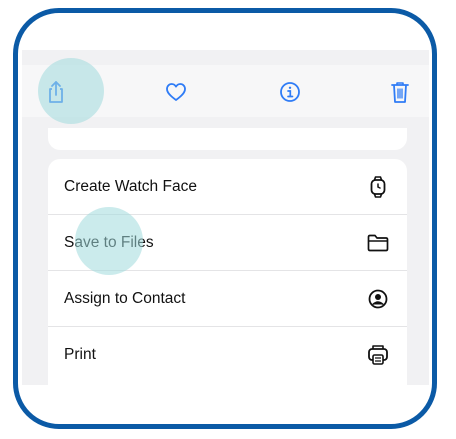 The height and width of the screenshot is (439, 456). Describe the element at coordinates (80, 354) in the screenshot. I see `menu-item-label: Print` at that location.